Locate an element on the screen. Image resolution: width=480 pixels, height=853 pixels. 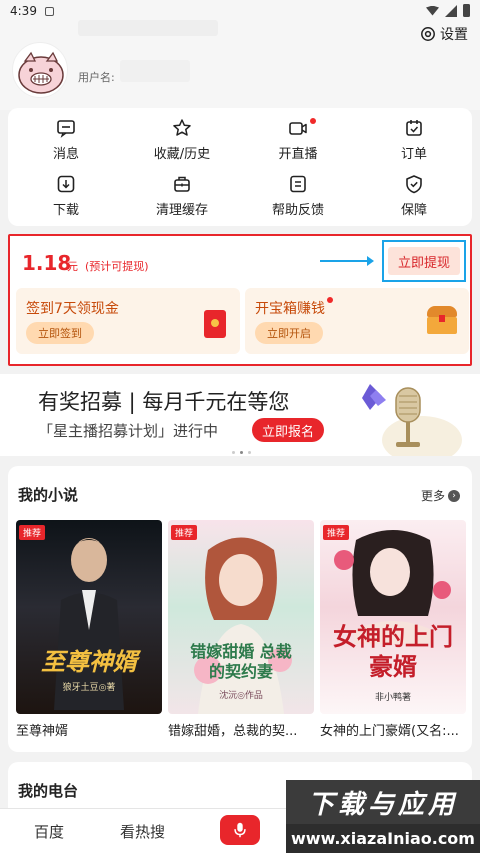
open-chest-button: 立即开启 is located at coordinates (289, 333).